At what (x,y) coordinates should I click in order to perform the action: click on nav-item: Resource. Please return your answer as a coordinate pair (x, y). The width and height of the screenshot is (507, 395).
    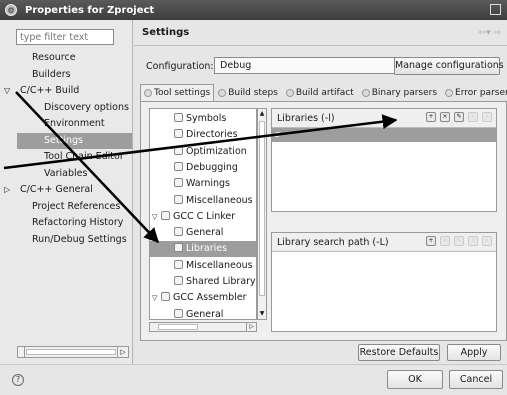
    Looking at the image, I should click on (54, 58).